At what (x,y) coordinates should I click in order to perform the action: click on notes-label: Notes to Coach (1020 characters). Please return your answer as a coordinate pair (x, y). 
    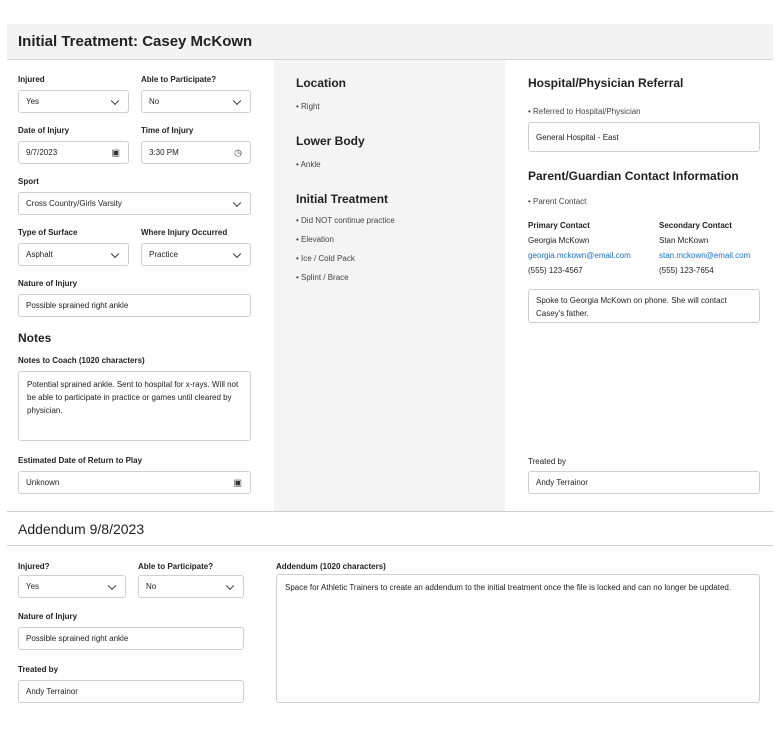
    Looking at the image, I should click on (81, 360).